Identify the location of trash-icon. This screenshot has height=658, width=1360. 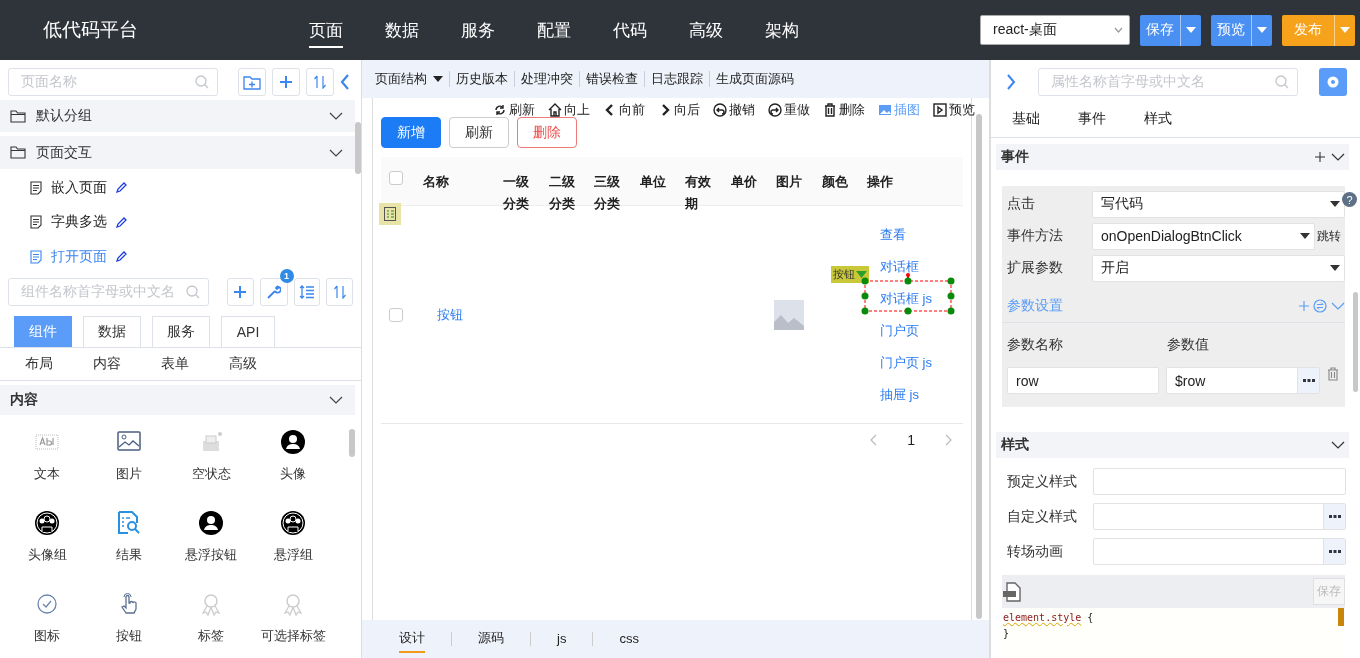
(1333, 374).